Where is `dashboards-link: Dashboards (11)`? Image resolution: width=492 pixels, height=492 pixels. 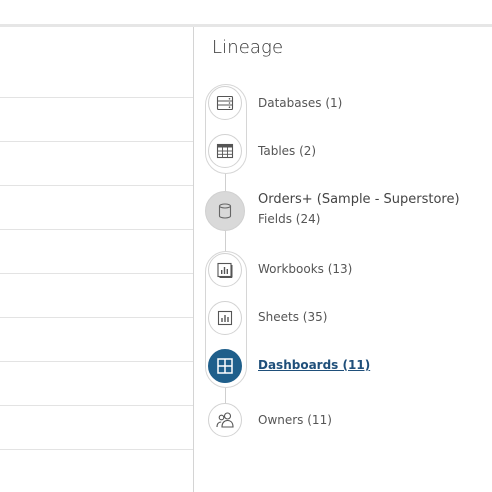 dashboards-link: Dashboards (11) is located at coordinates (314, 365).